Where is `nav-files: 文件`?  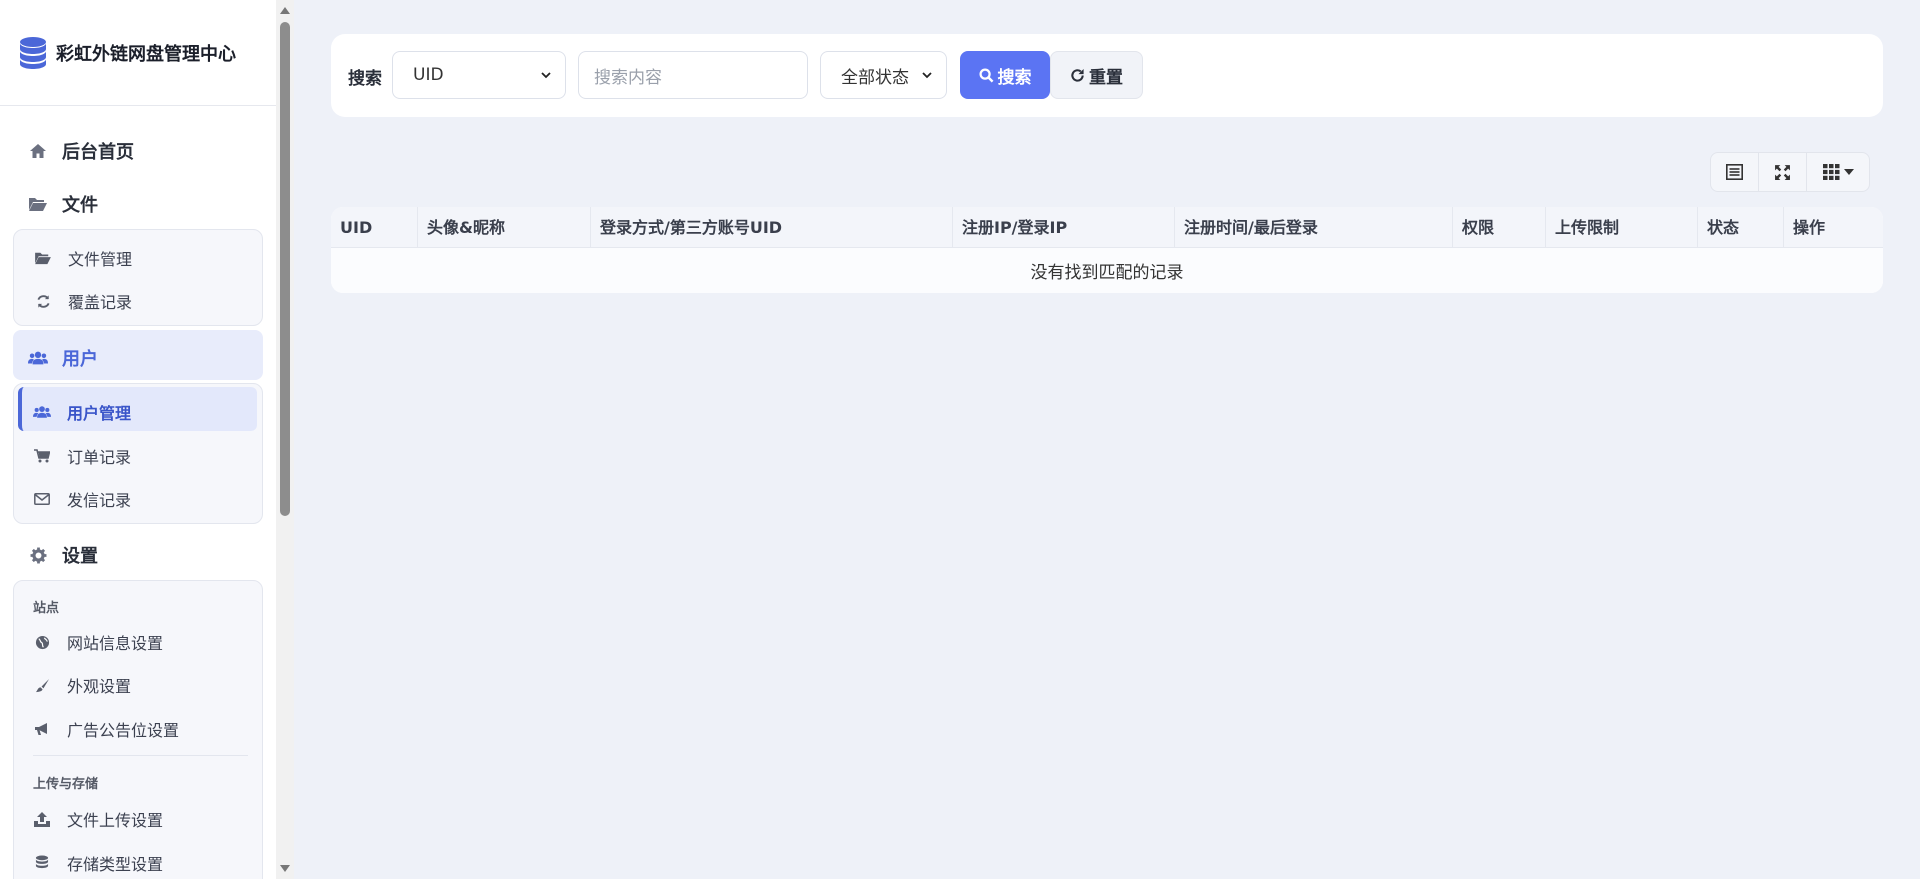 nav-files: 文件 is located at coordinates (63, 204).